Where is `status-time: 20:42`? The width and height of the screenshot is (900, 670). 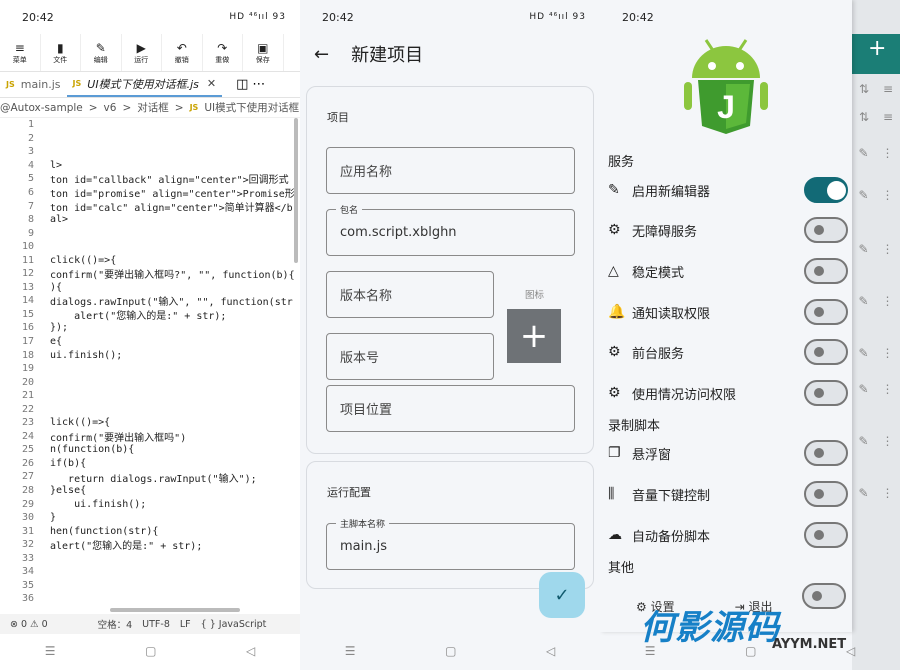 status-time: 20:42 is located at coordinates (338, 17).